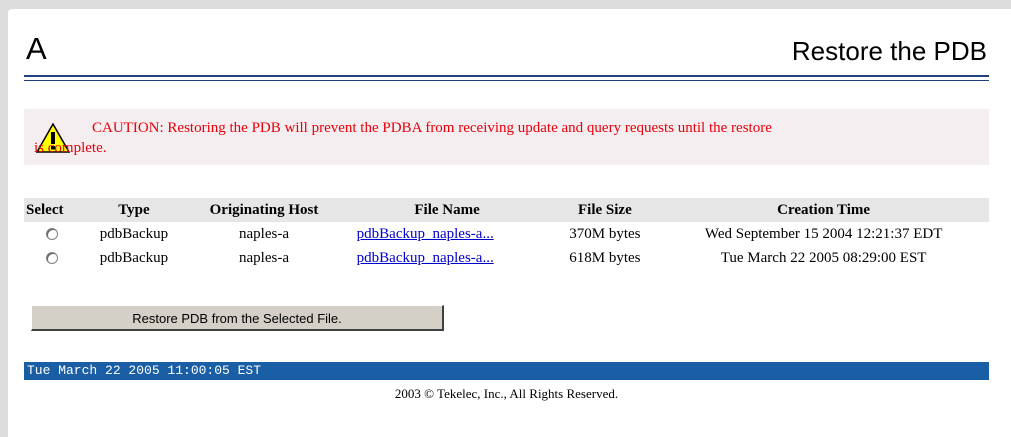 The height and width of the screenshot is (437, 1011). Describe the element at coordinates (134, 210) in the screenshot. I see `col-type: Type` at that location.